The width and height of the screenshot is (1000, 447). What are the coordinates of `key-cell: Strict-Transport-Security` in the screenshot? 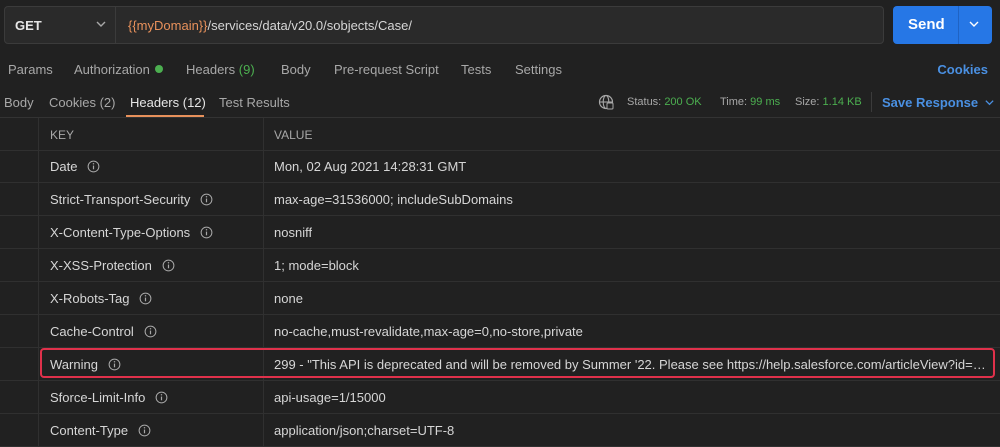 It's located at (152, 199).